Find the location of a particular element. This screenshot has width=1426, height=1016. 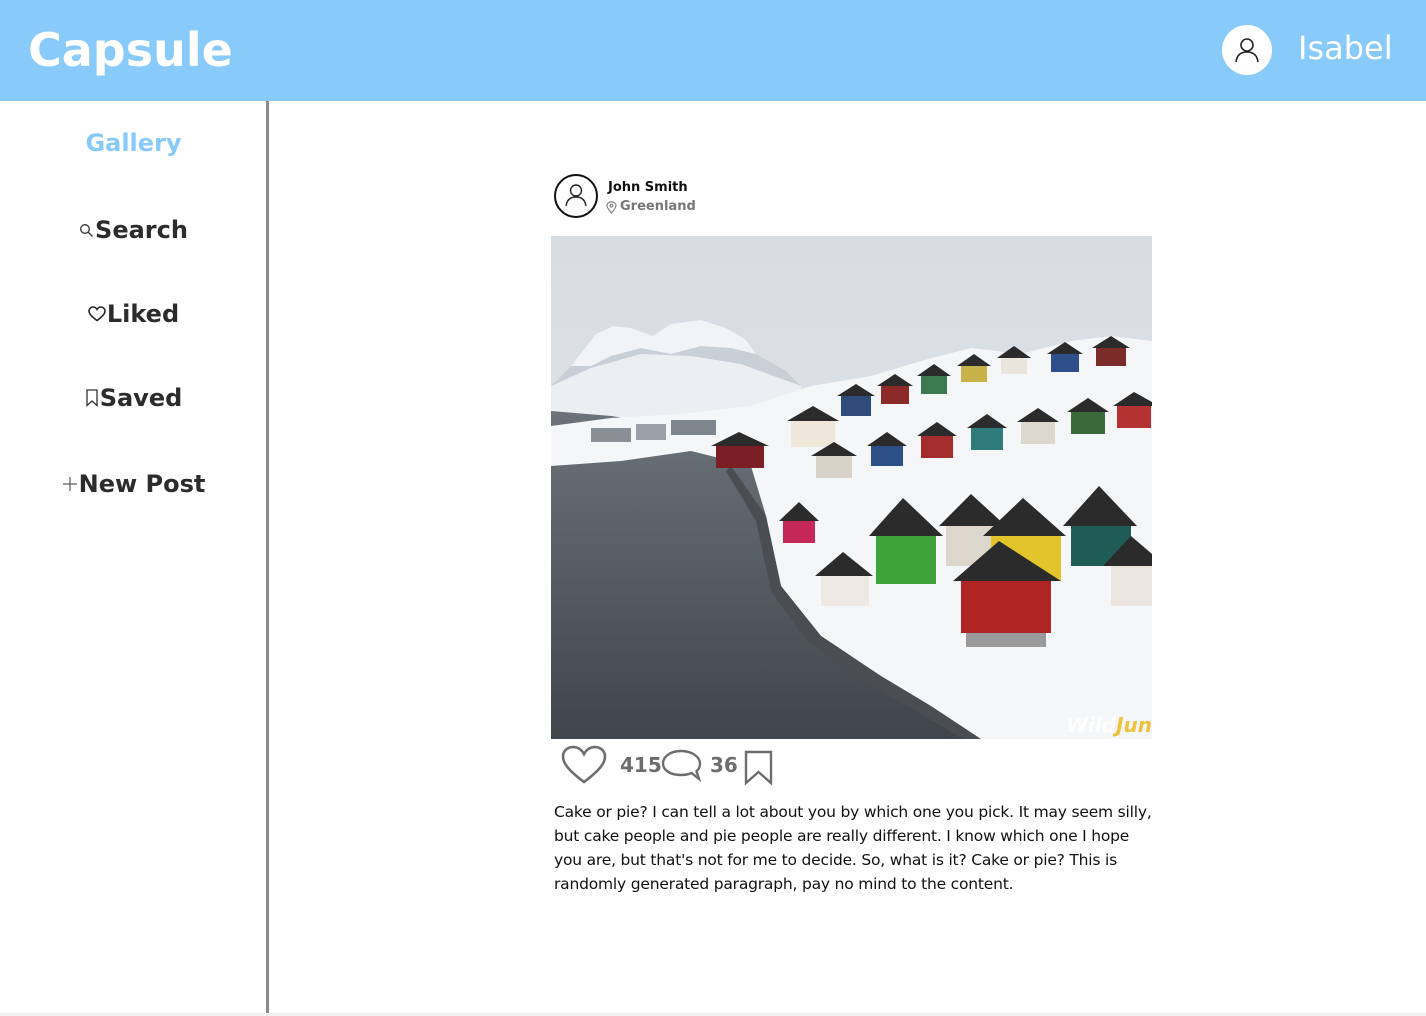

sidebar-divider is located at coordinates (267, 557).